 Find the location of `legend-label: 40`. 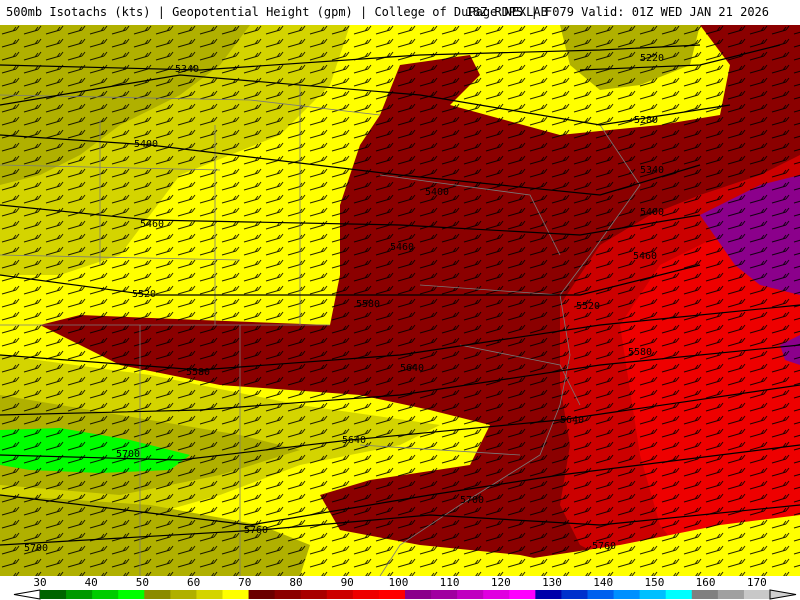

legend-label: 40 is located at coordinates (91, 582).